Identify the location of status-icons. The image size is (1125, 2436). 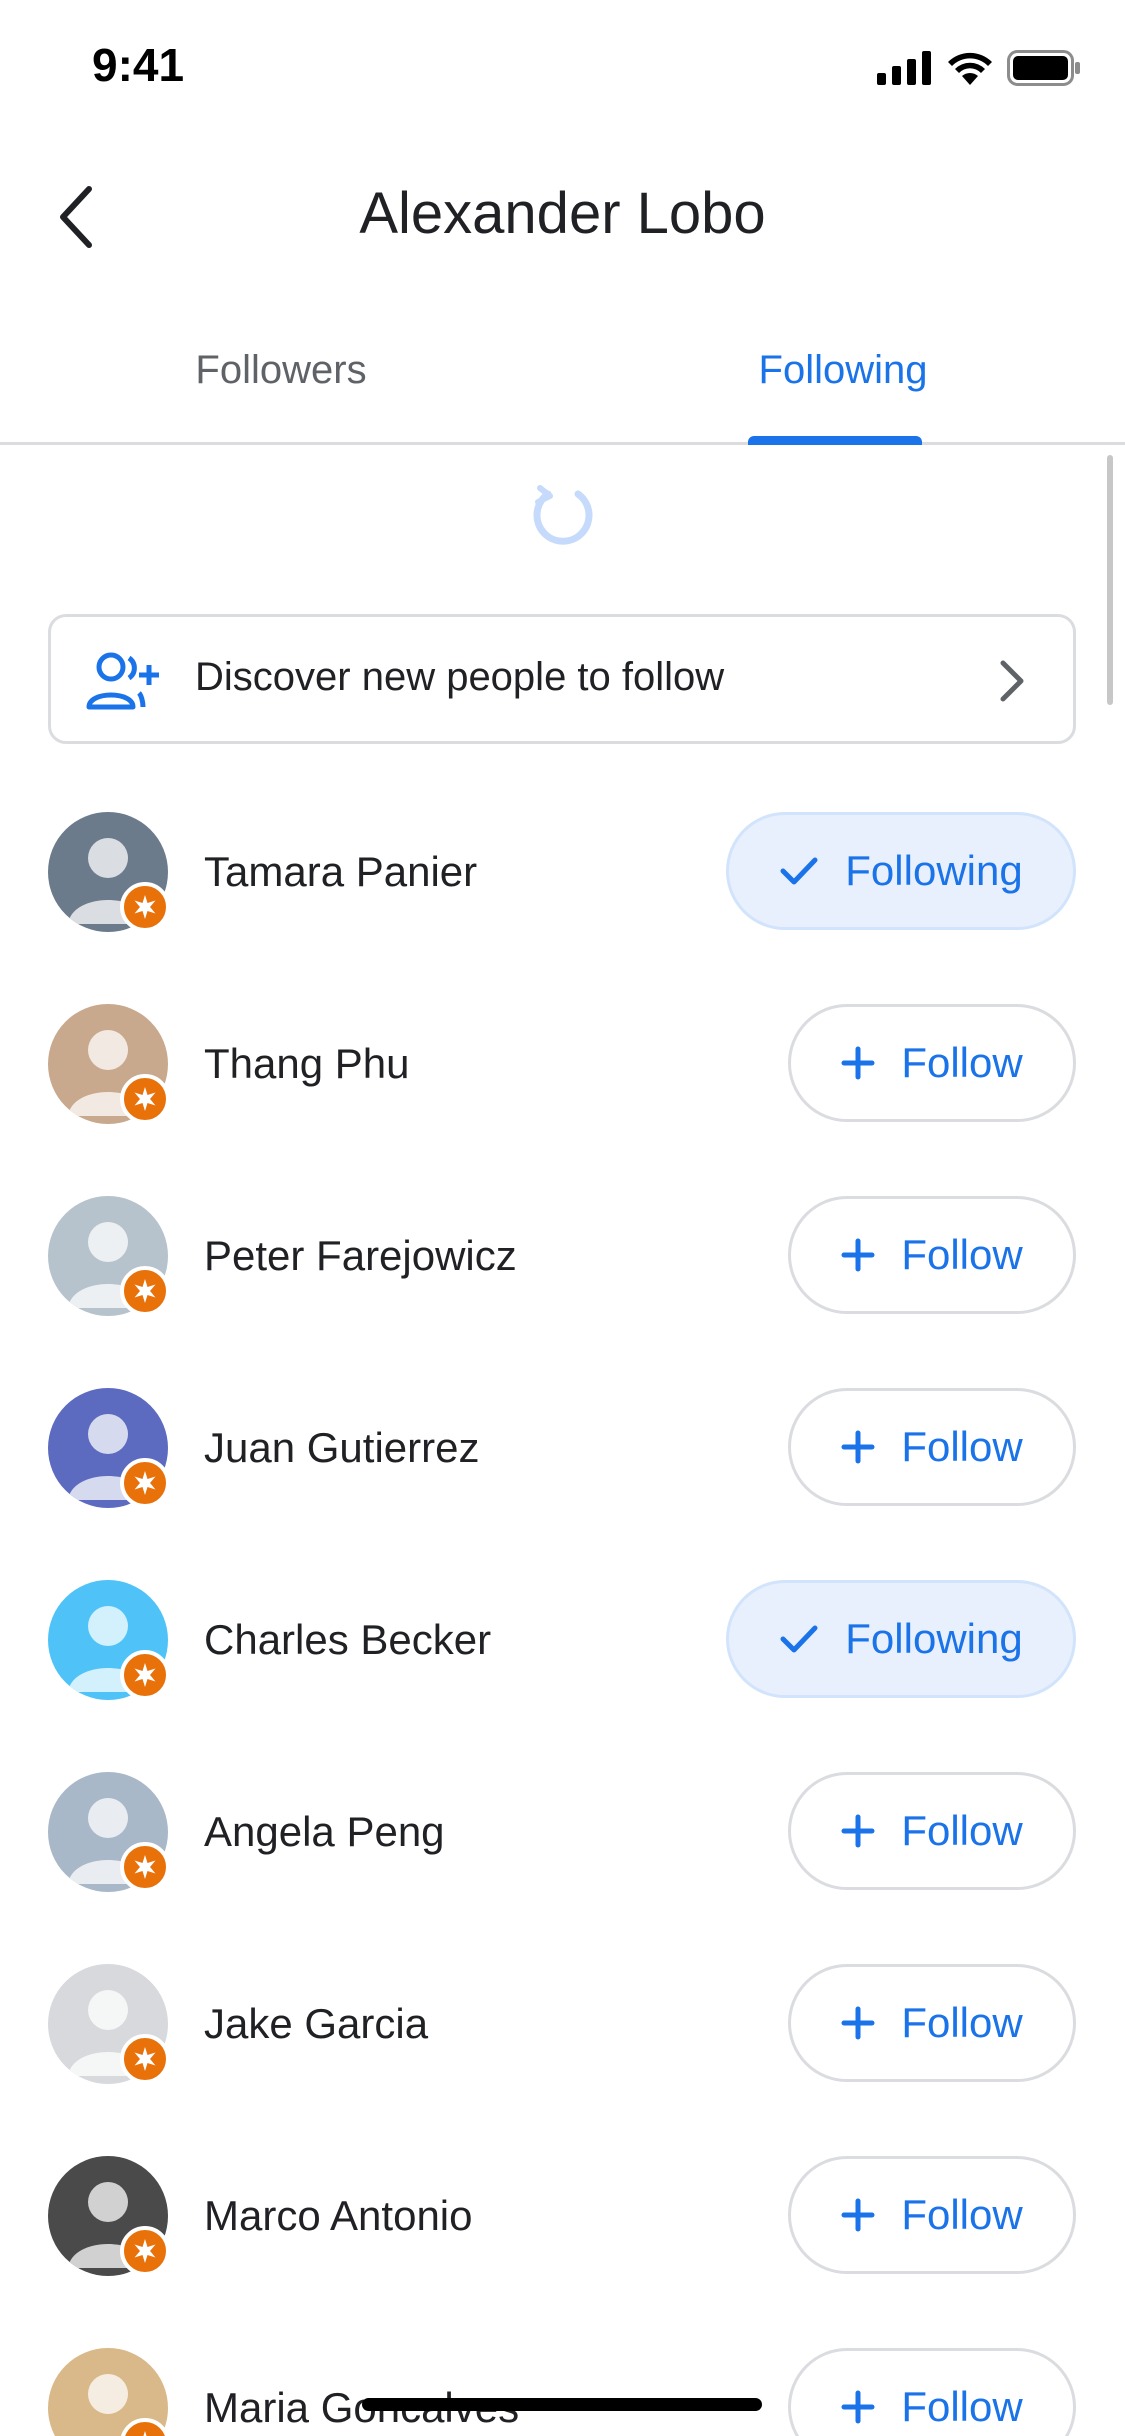
(979, 68).